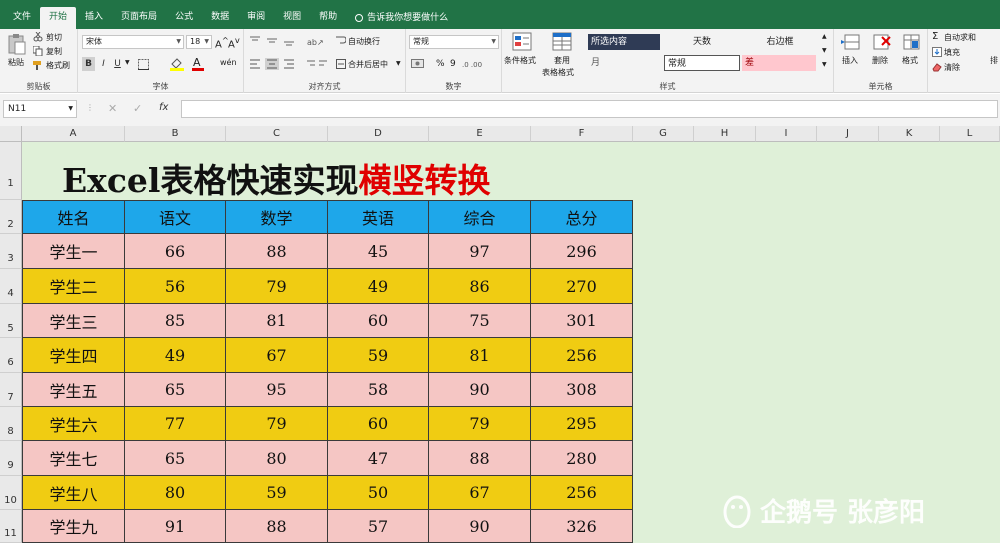  I want to click on cancel-icon: ✕, so click(112, 108).